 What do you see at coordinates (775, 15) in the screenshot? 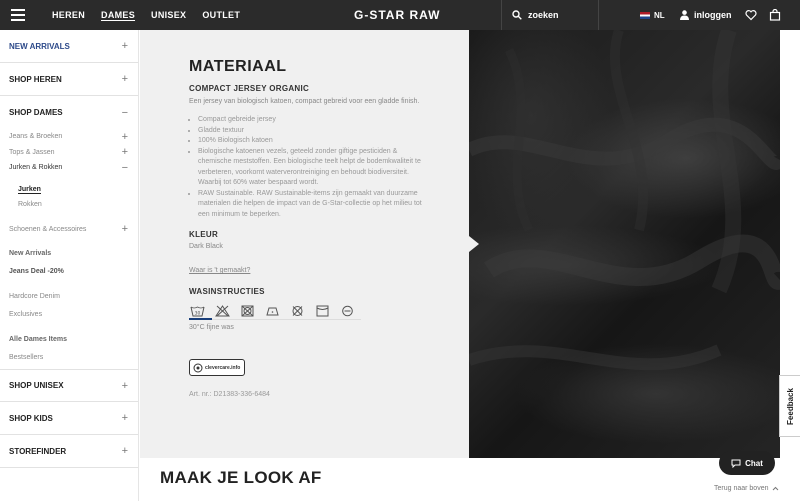
I see `shopping-bag-icon` at bounding box center [775, 15].